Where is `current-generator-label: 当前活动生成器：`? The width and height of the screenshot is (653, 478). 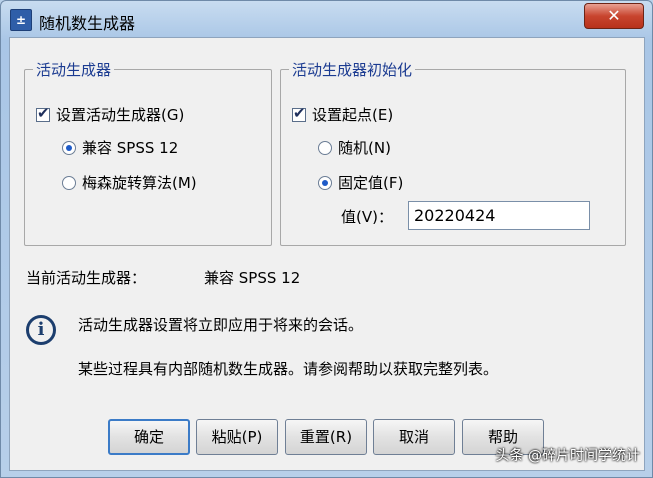 current-generator-label: 当前活动生成器： is located at coordinates (86, 278).